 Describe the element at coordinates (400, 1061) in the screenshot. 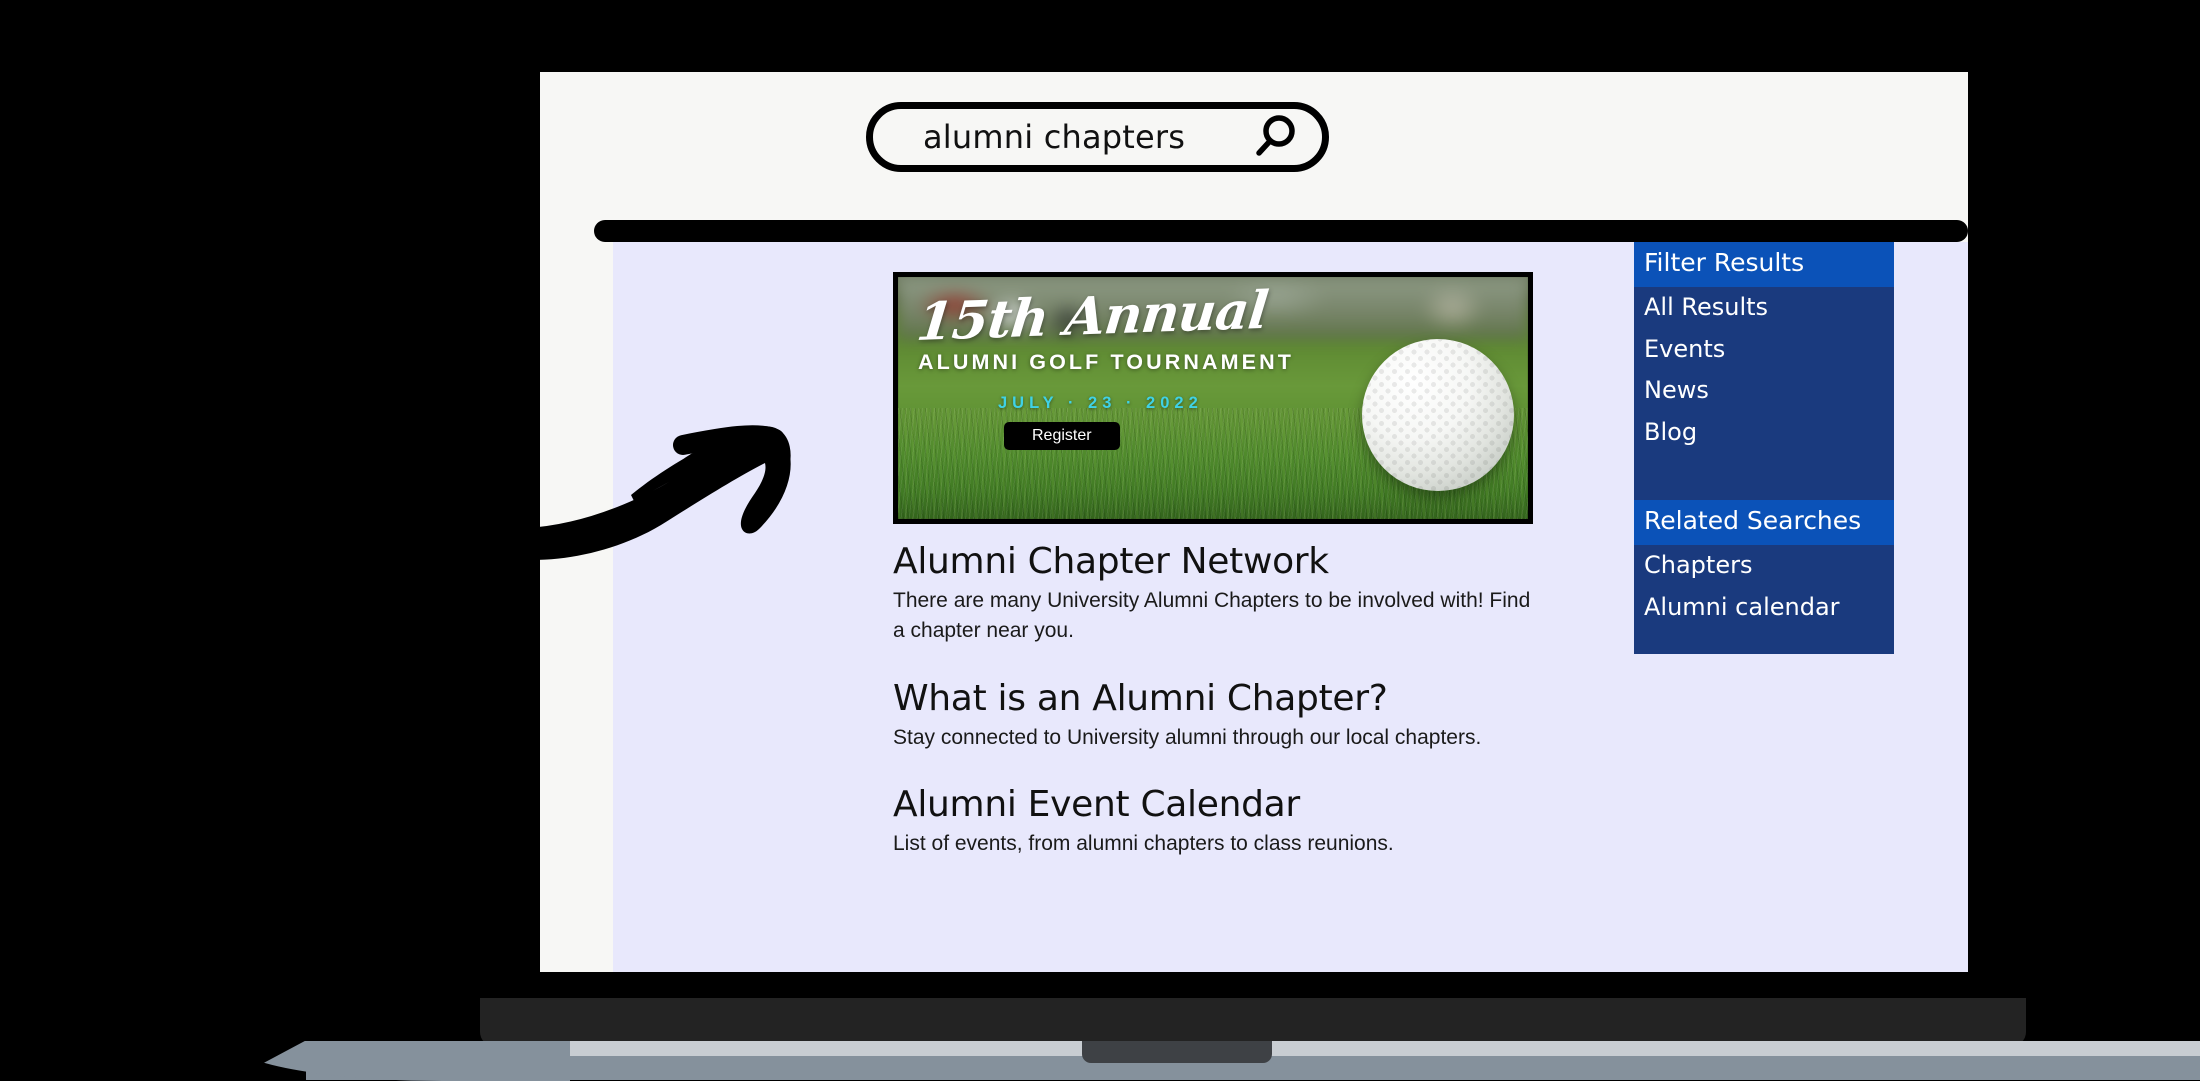

I see `laptop-base-curve` at that location.